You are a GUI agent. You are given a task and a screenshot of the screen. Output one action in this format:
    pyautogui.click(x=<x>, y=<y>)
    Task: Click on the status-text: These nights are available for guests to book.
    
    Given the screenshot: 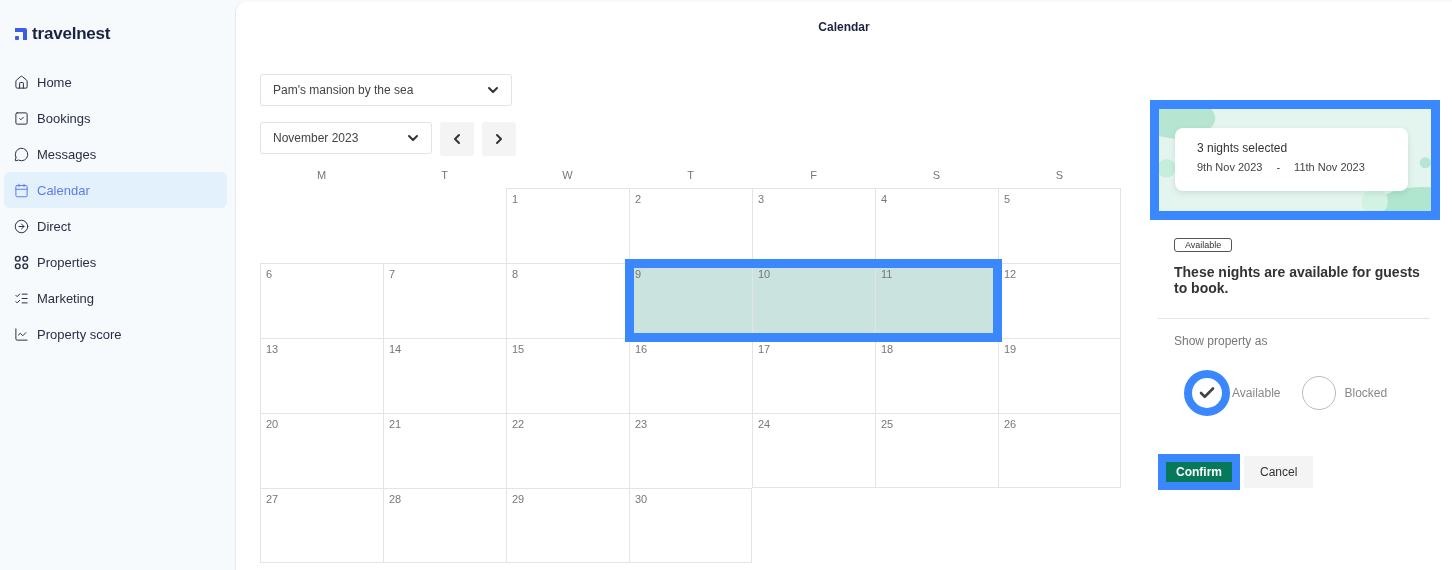 What is the action you would take?
    pyautogui.click(x=1297, y=280)
    